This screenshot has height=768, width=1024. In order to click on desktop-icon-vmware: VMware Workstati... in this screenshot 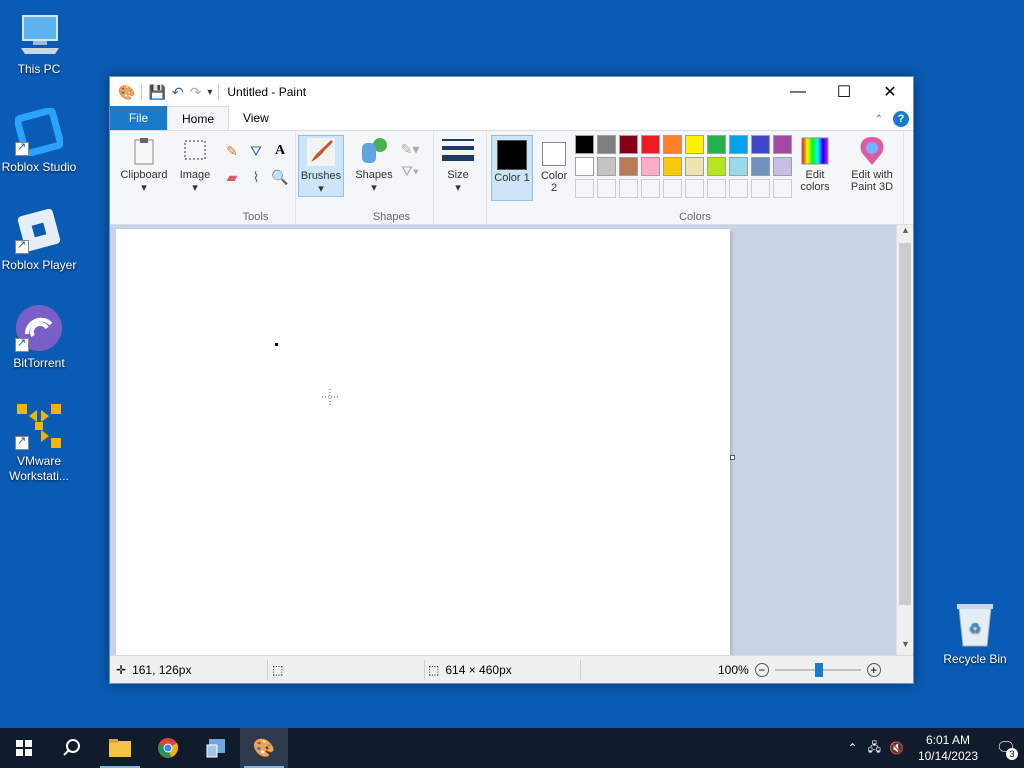, I will do `click(39, 443)`.